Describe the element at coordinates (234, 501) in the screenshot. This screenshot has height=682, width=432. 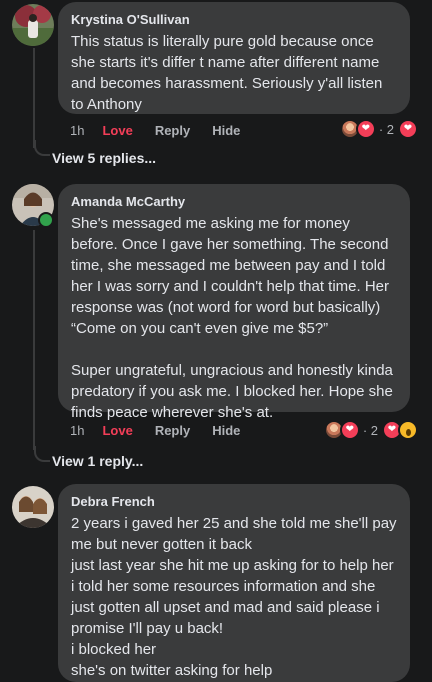
I see `comment-author: Debra French` at that location.